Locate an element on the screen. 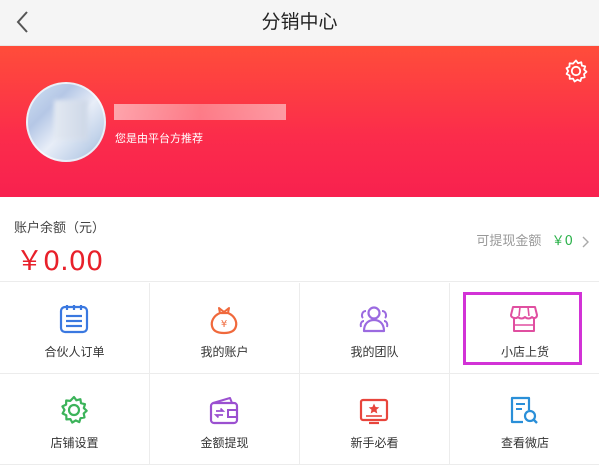  withdrawable-link: 可提现金额 ￥0 is located at coordinates (533, 239).